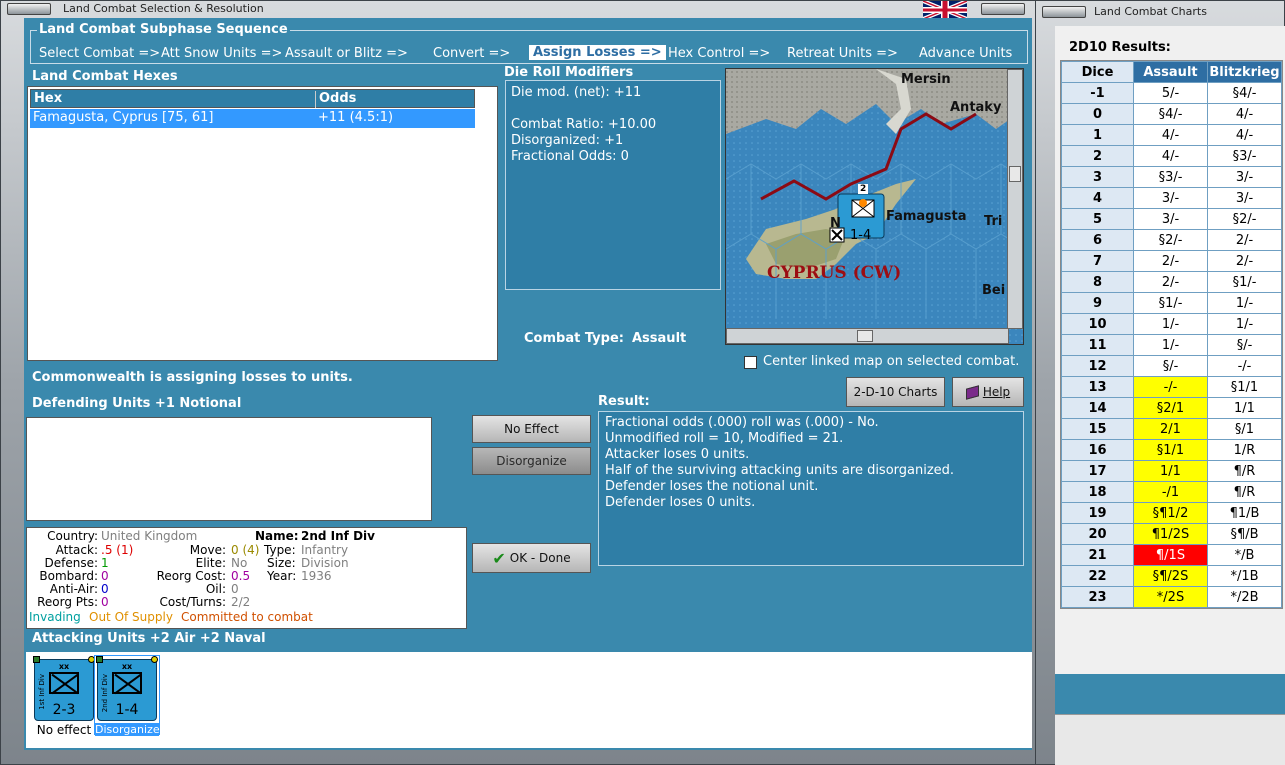 The image size is (1285, 765). What do you see at coordinates (1170, 240) in the screenshot?
I see `cell-assault: §2/-` at bounding box center [1170, 240].